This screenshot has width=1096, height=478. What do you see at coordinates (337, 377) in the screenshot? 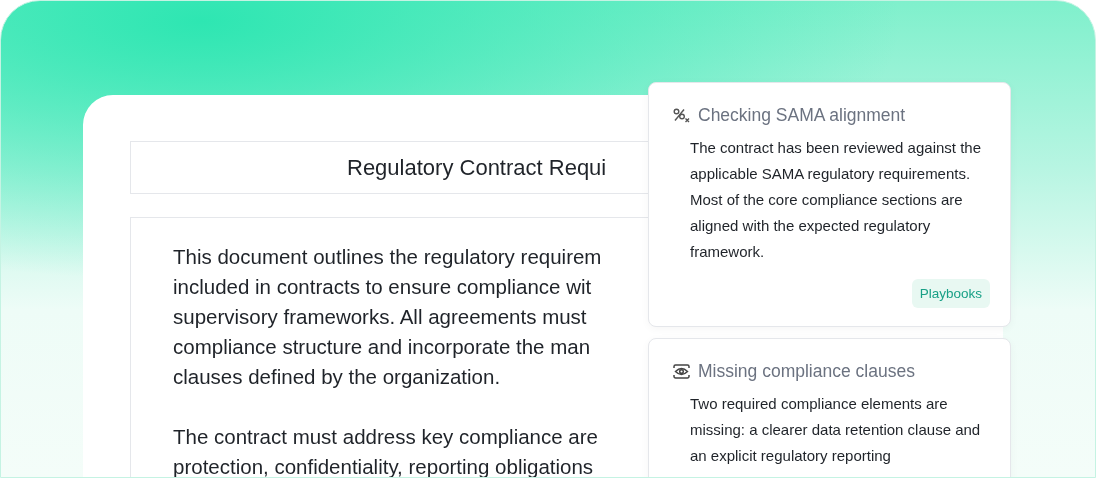
I see `document-text-line: clauses defined by the organization.` at bounding box center [337, 377].